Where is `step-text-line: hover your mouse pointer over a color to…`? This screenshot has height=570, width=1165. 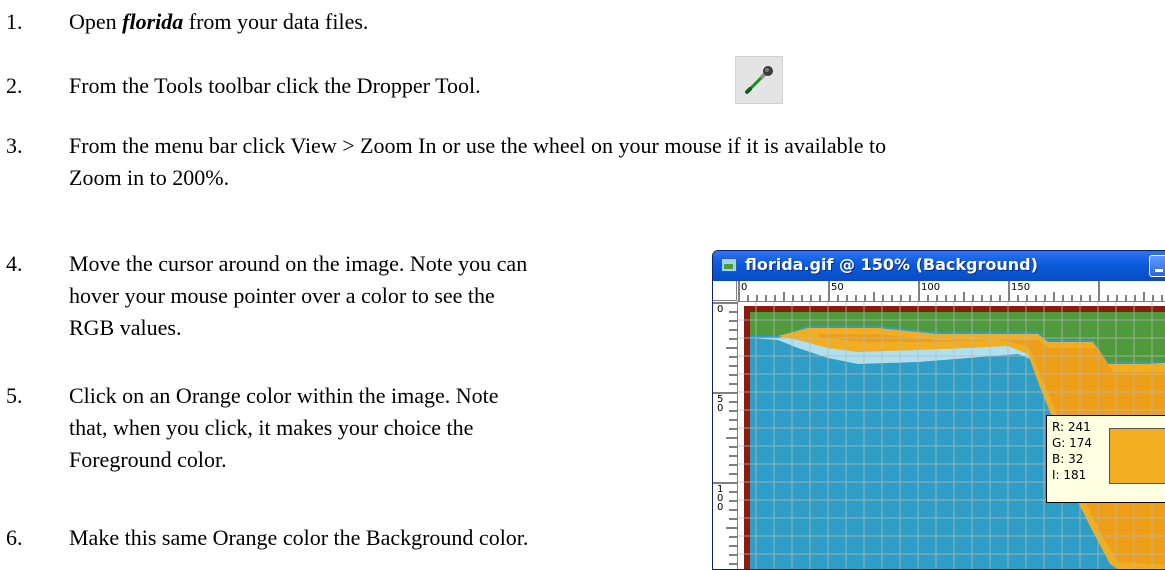
step-text-line: hover your mouse pointer over a color to… is located at coordinates (282, 295).